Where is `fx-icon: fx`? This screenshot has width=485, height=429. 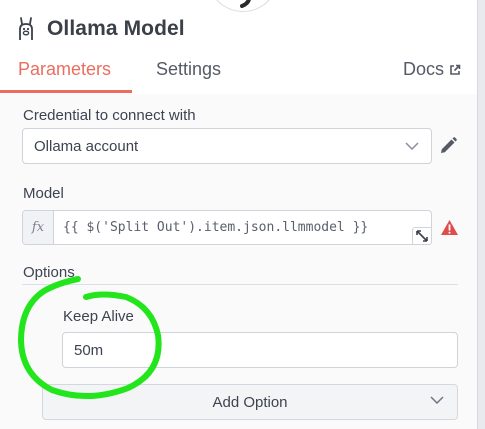
fx-icon: fx is located at coordinates (38, 227).